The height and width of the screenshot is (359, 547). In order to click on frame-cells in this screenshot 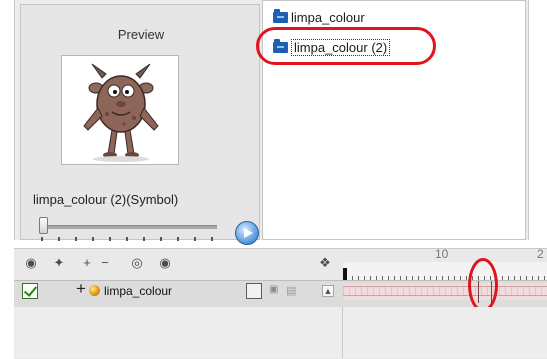, I will do `click(445, 291)`.